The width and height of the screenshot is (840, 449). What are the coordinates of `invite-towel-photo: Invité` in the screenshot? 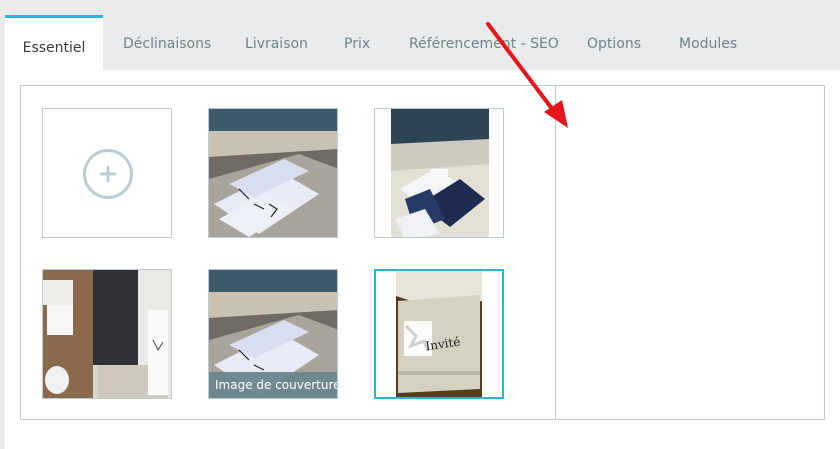 It's located at (439, 334).